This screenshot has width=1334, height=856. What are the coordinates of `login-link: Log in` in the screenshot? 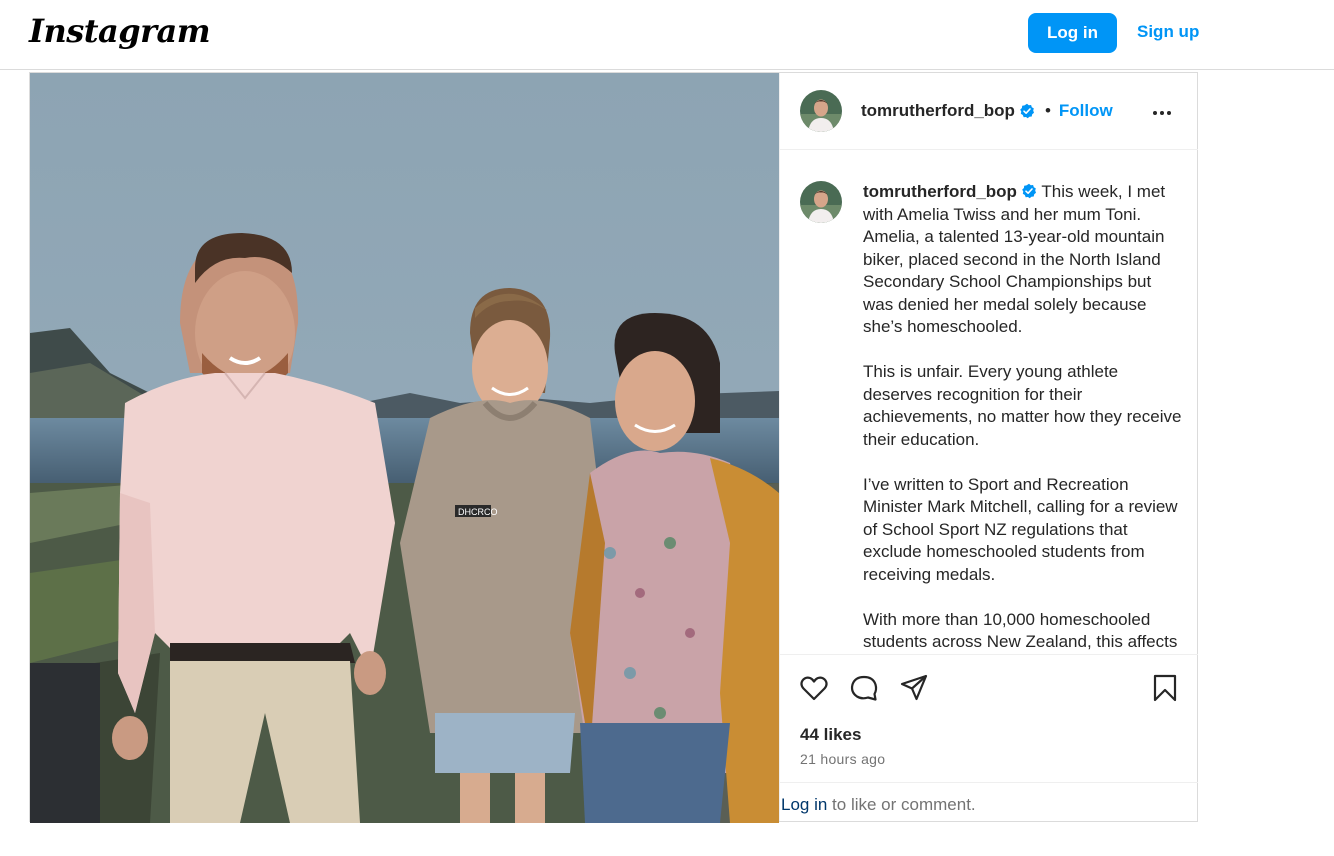 It's located at (804, 804).